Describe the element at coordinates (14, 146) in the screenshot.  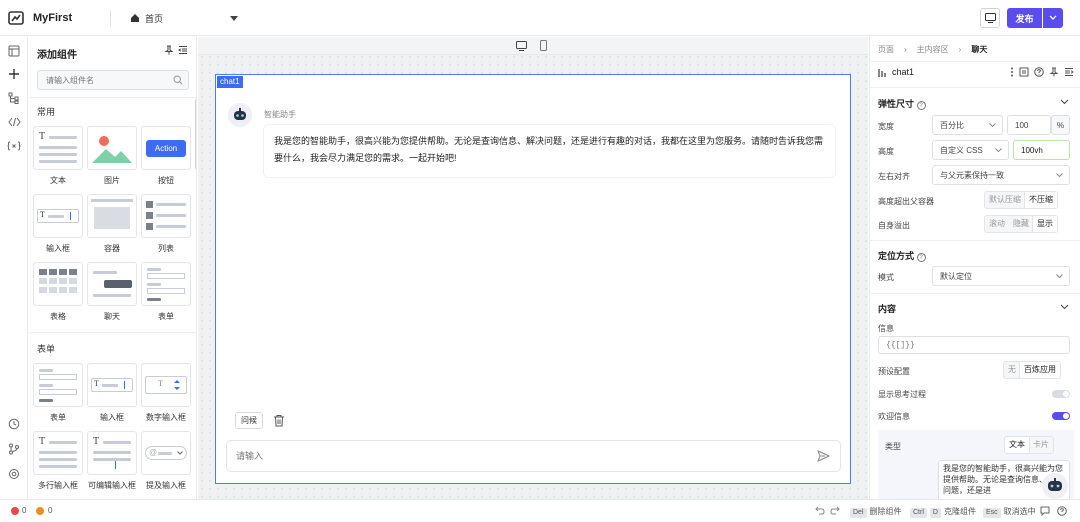
I see `variables-icon` at that location.